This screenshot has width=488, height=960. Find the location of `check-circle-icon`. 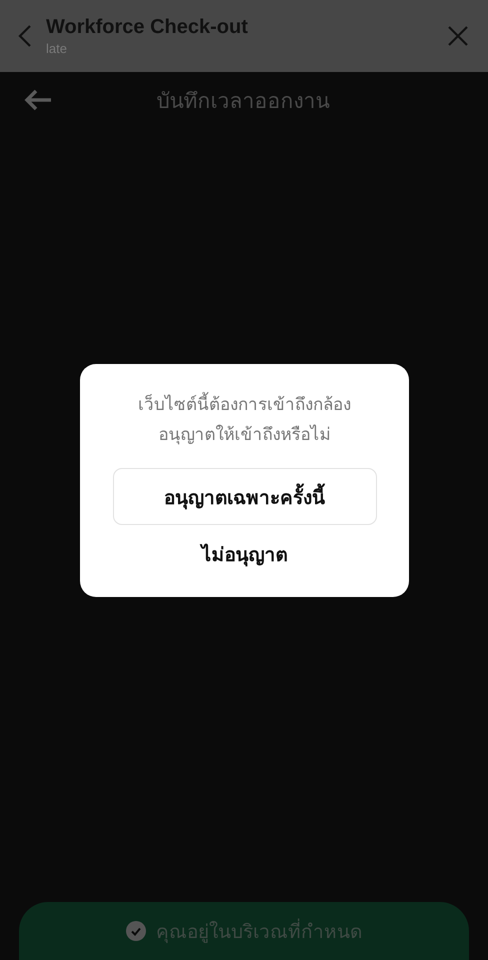

check-circle-icon is located at coordinates (136, 931).